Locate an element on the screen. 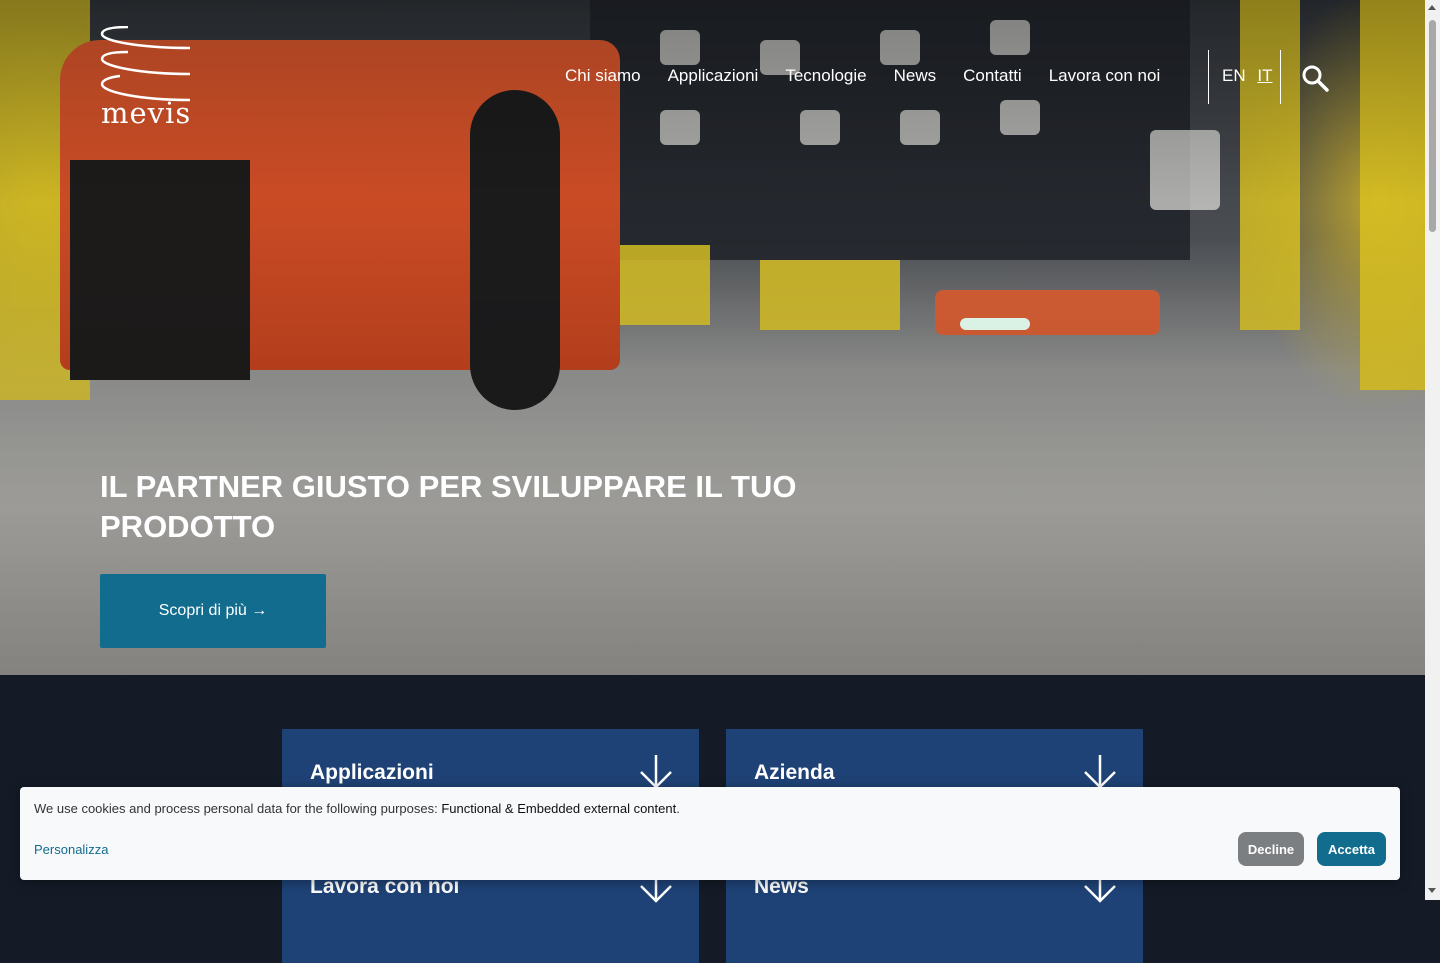  lang-it: IT is located at coordinates (1264, 75).